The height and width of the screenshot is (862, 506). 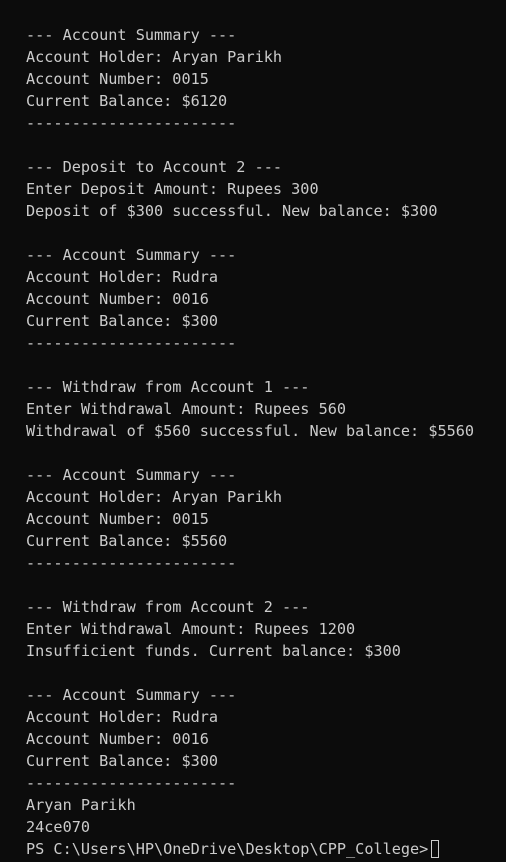 I want to click on terminal-line: Enter Deposit Amount: Rupees 300, so click(x=172, y=189).